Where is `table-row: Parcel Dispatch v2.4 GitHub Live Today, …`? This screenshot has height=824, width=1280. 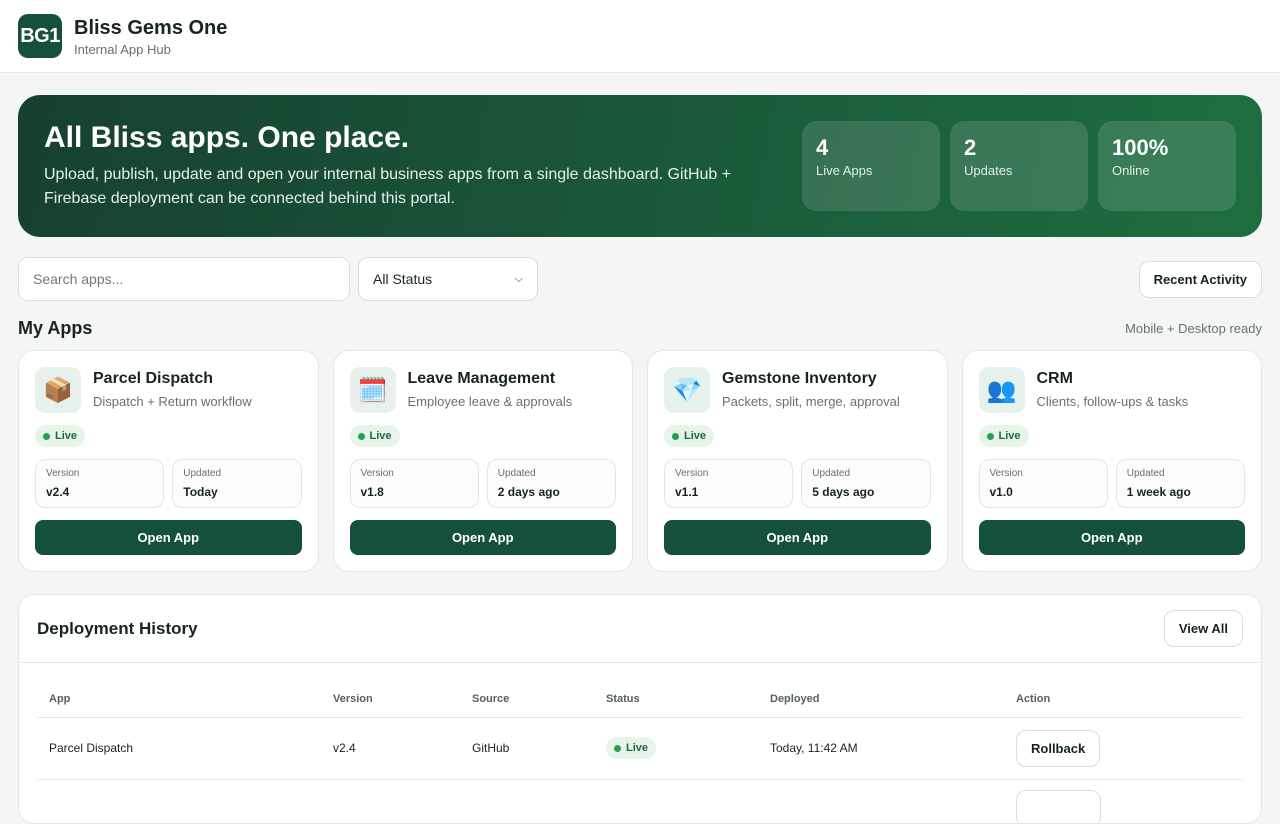
table-row: Parcel Dispatch v2.4 GitHub Live Today, … is located at coordinates (640, 748).